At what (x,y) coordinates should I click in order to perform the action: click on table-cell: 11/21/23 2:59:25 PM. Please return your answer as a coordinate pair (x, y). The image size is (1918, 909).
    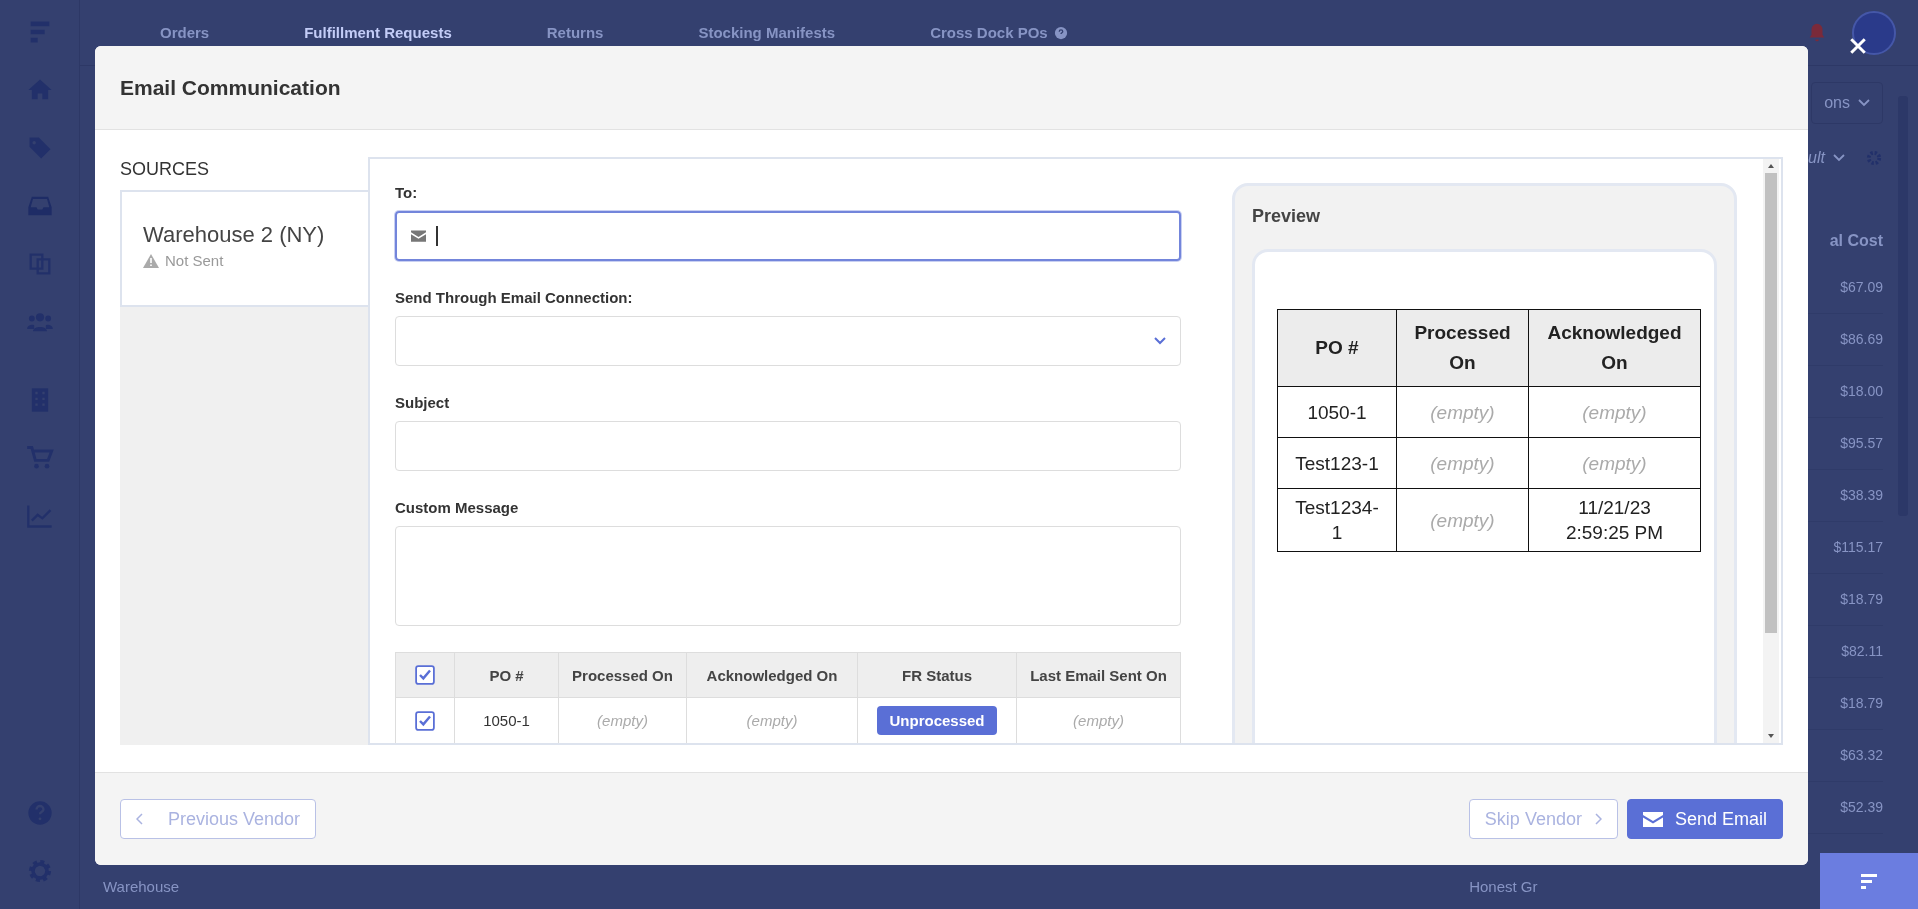
    Looking at the image, I should click on (1614, 520).